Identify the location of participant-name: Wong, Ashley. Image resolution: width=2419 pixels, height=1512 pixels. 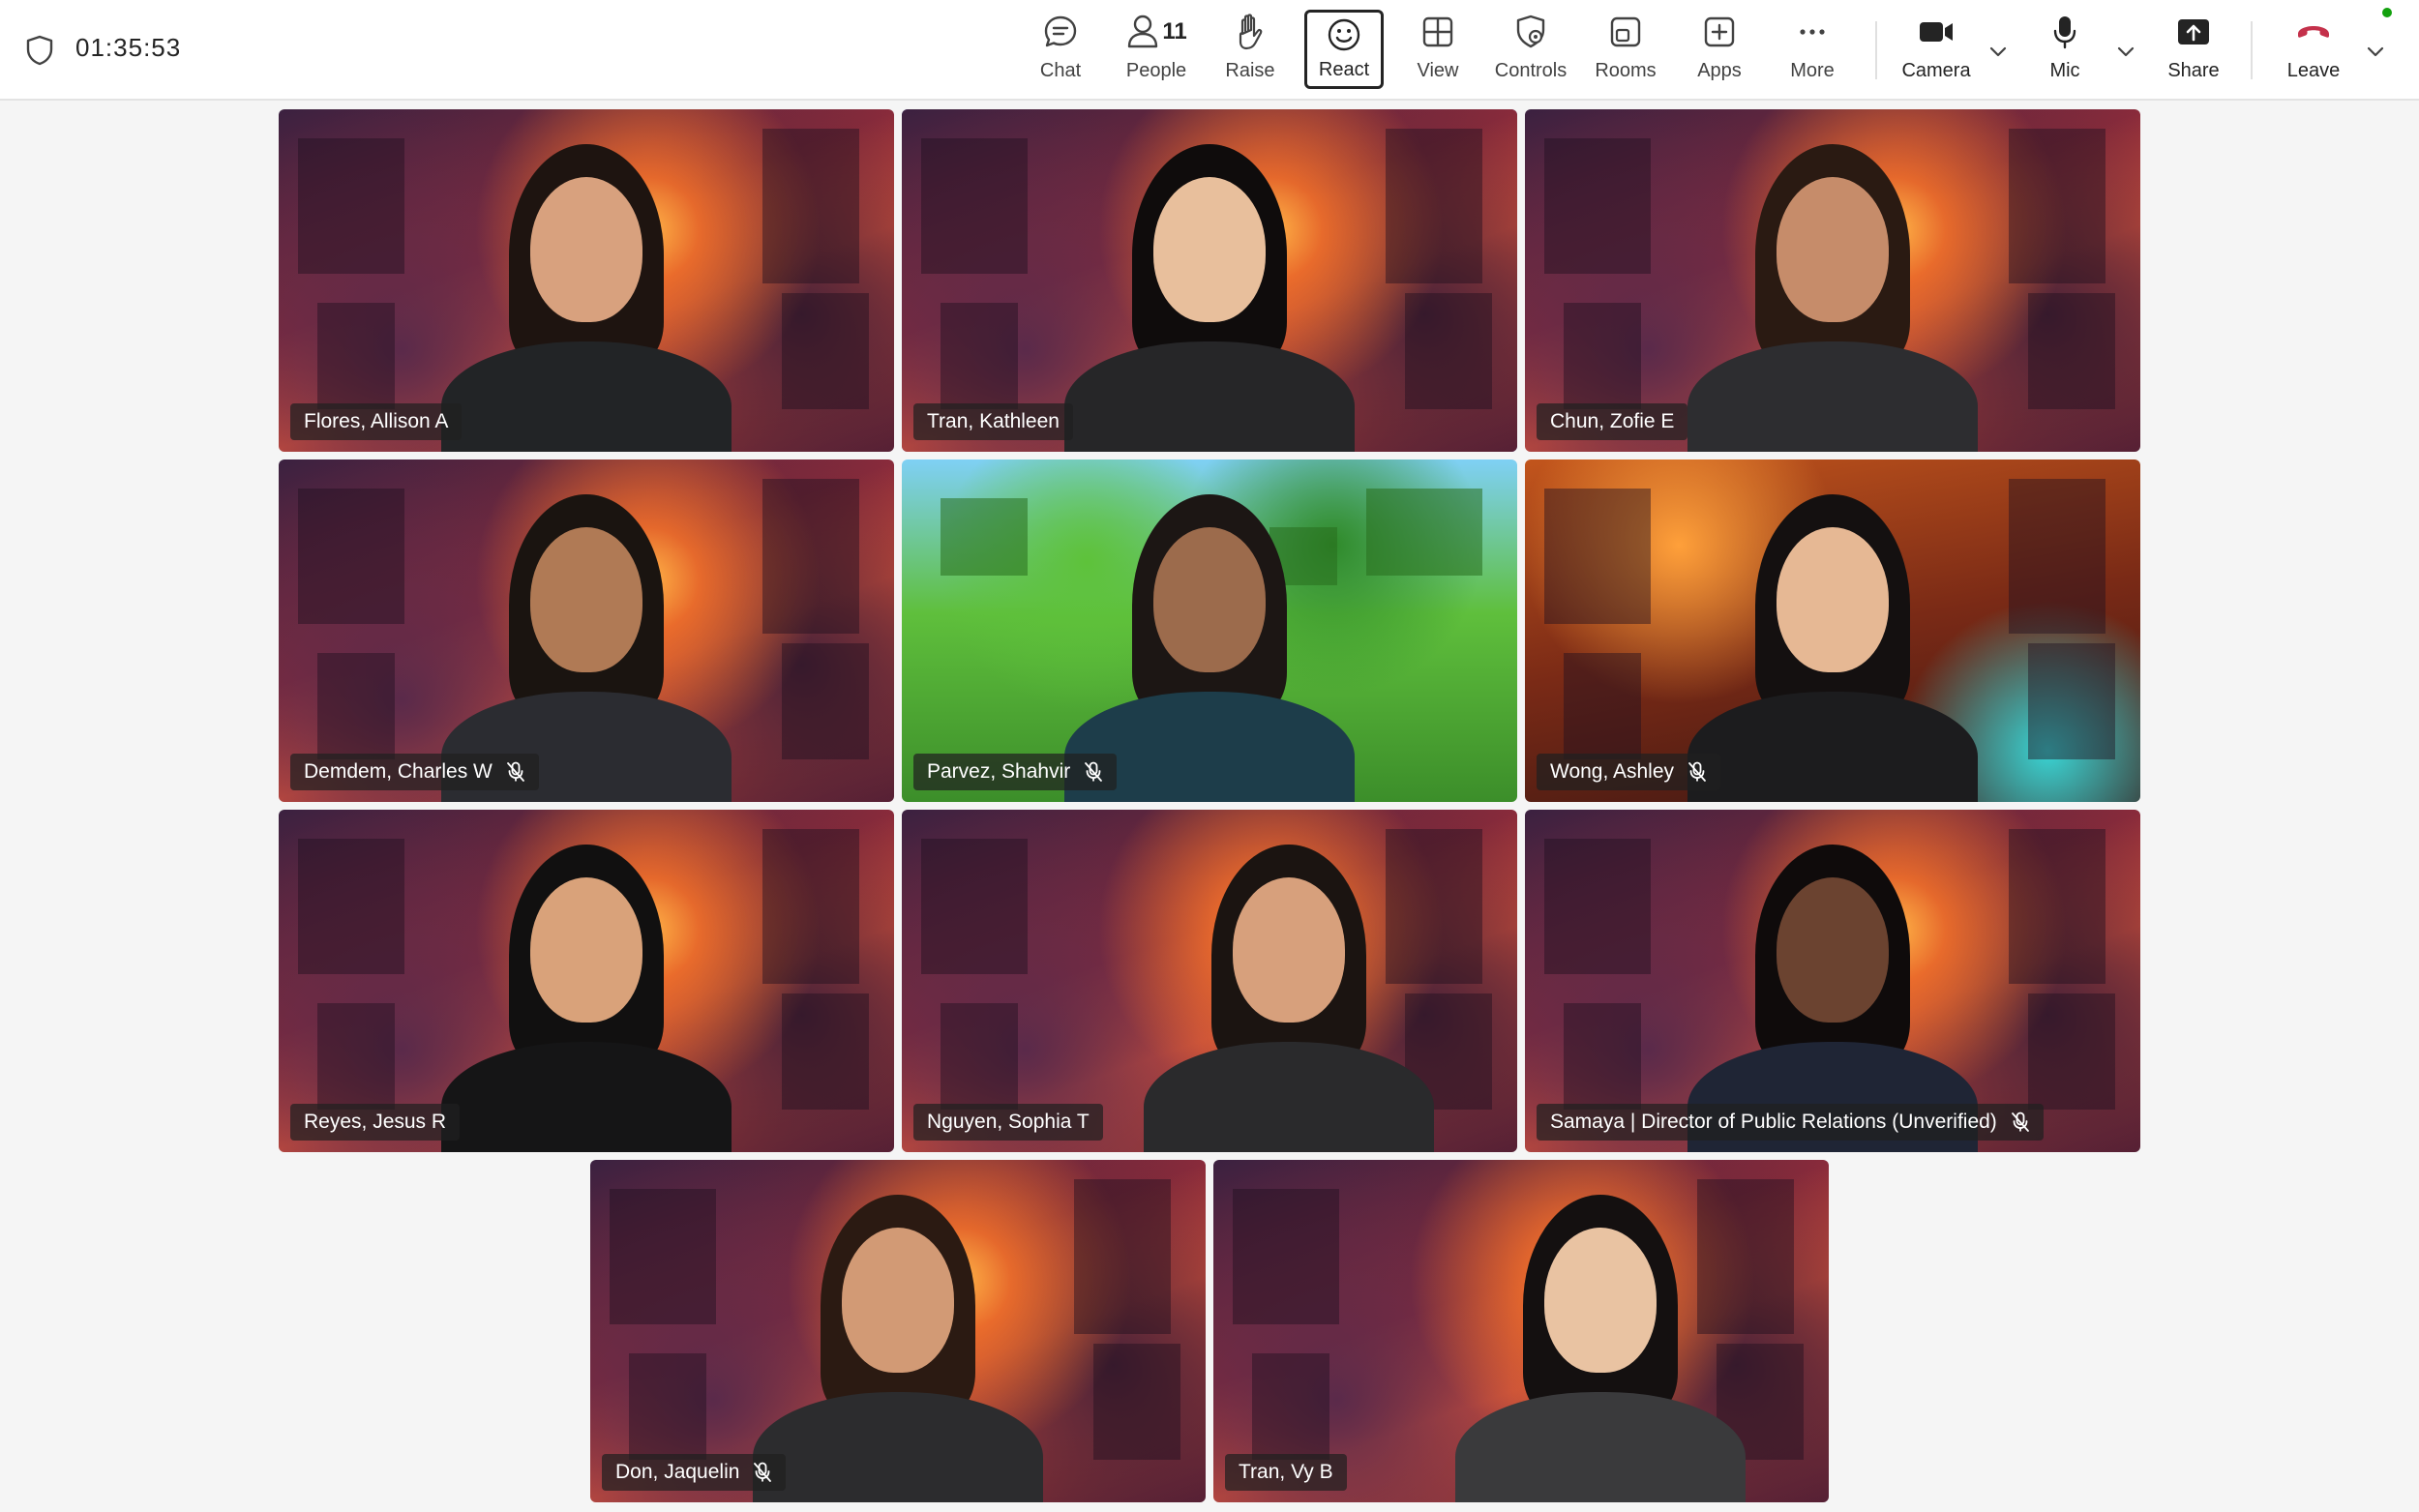
(1612, 772).